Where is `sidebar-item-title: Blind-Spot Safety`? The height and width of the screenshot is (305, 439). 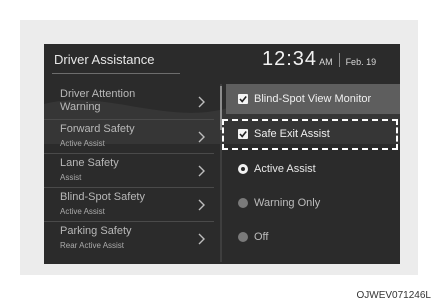 sidebar-item-title: Blind-Spot Safety is located at coordinates (102, 197).